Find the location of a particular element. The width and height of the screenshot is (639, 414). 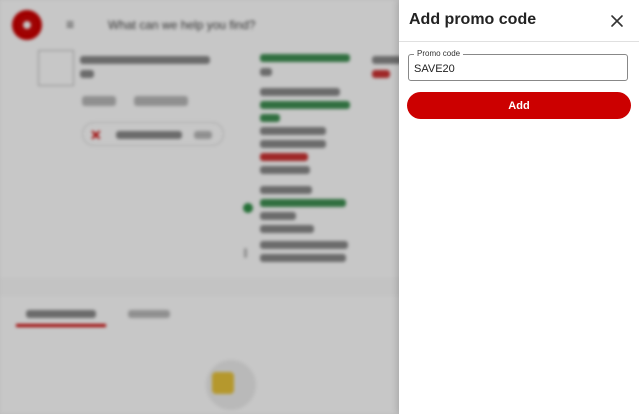

promo-code-label: Promo code is located at coordinates (439, 54).